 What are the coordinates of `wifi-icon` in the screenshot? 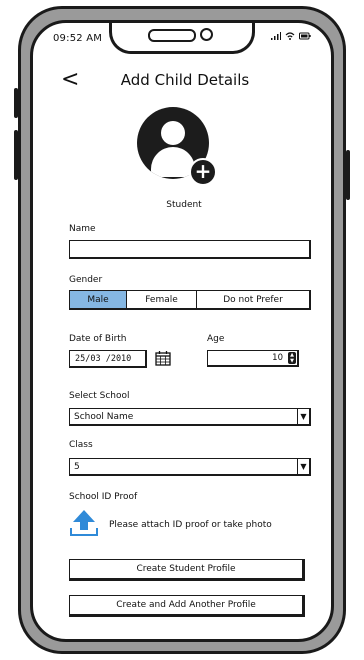 It's located at (290, 36).